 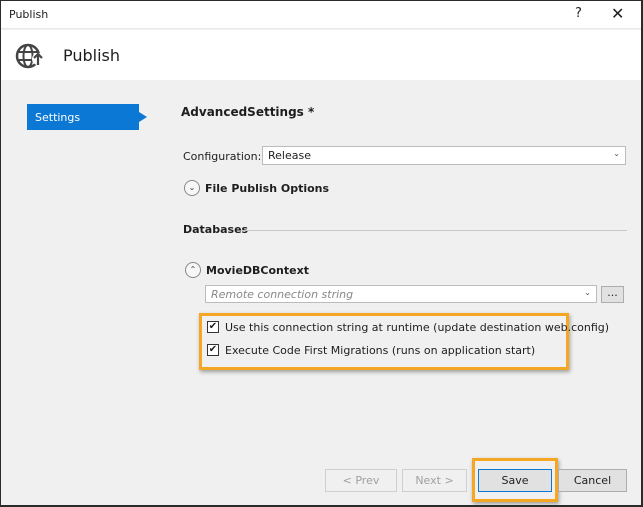 I want to click on divider, so click(x=434, y=230).